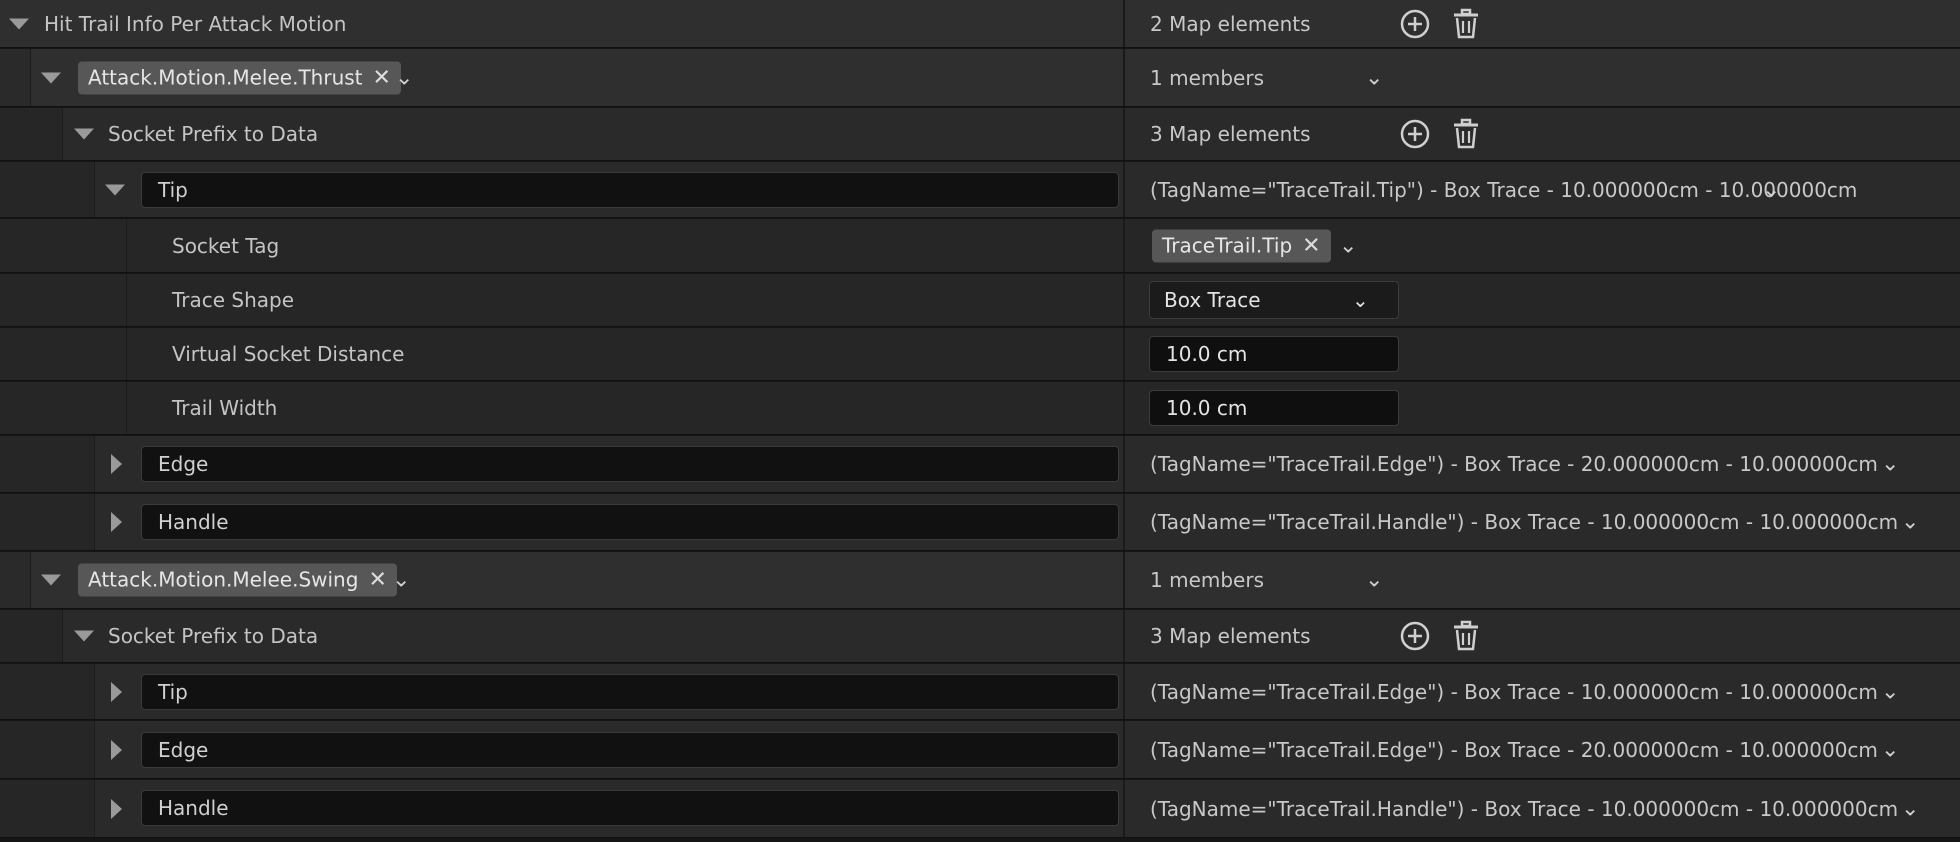  I want to click on socket-tag-label: Socket Tag, so click(226, 245).